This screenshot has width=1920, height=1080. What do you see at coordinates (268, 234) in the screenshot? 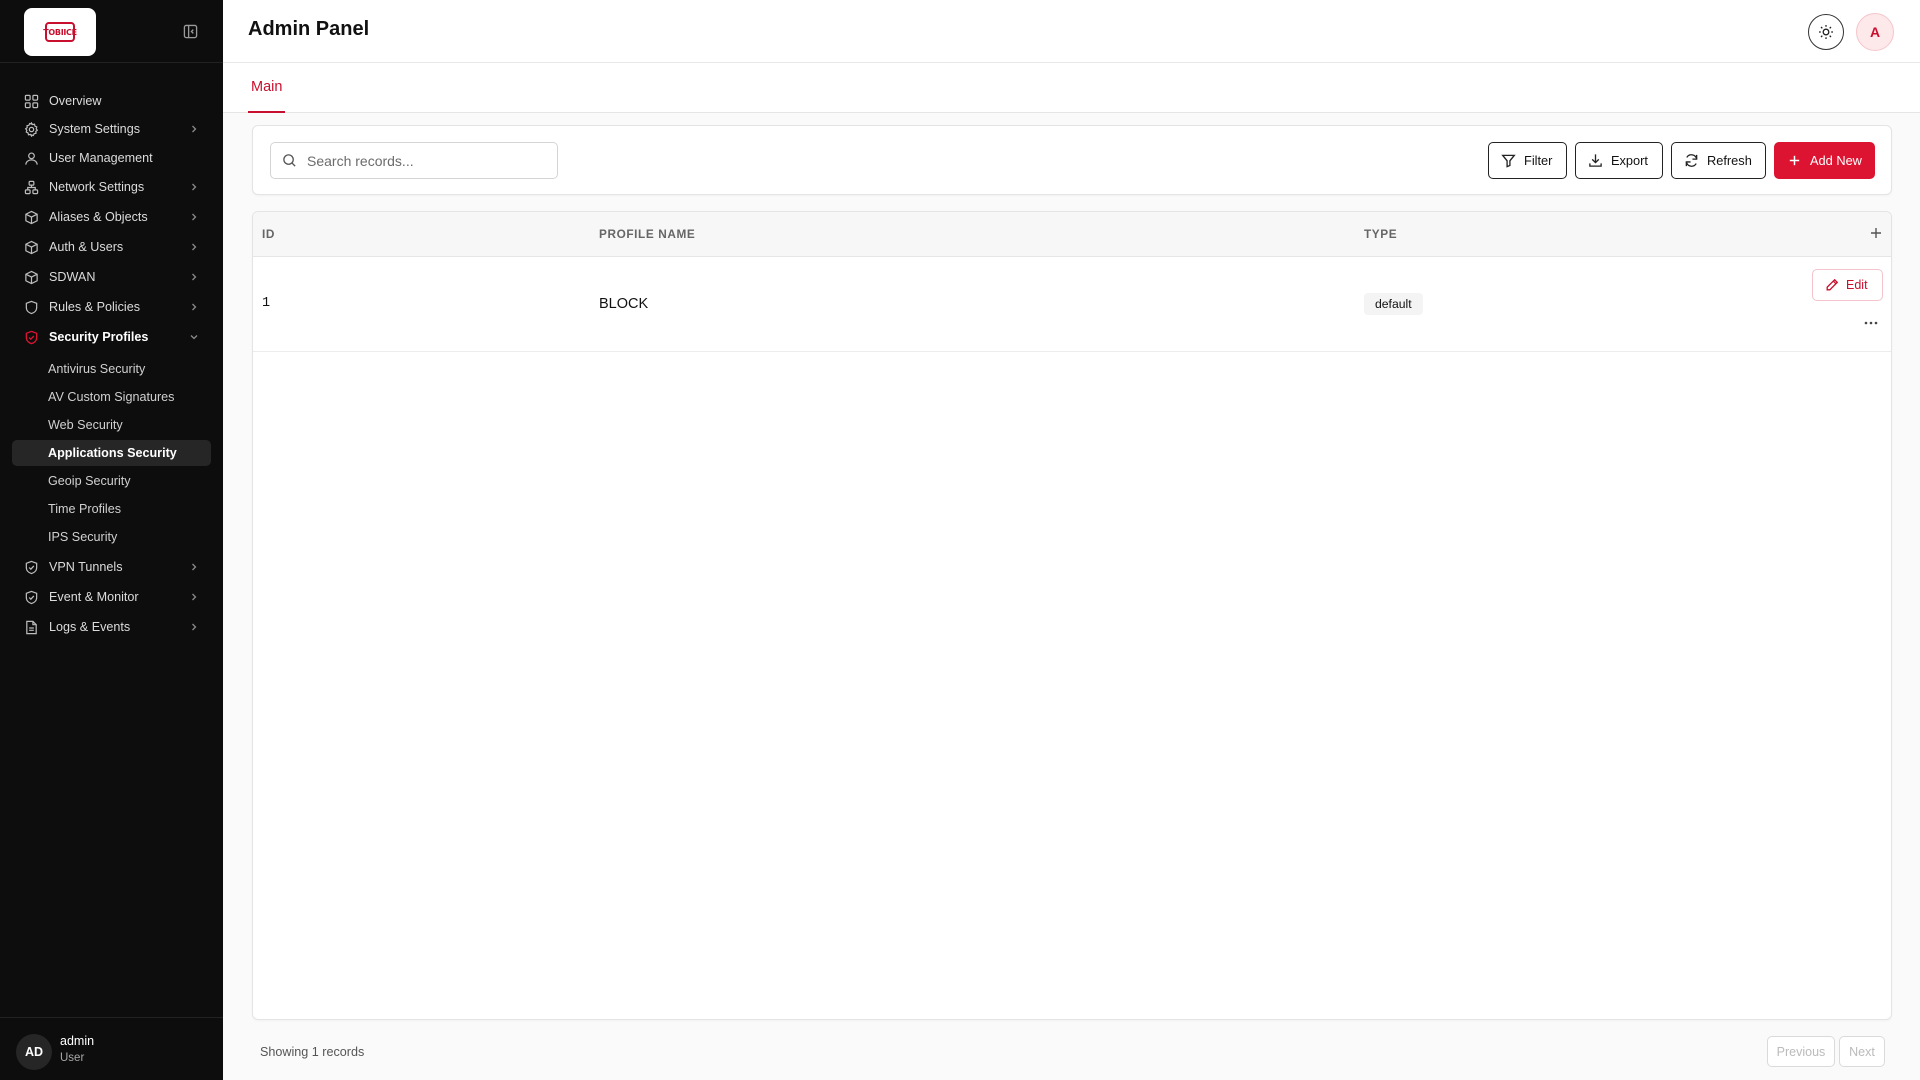
I see `column-header-id: ID` at bounding box center [268, 234].